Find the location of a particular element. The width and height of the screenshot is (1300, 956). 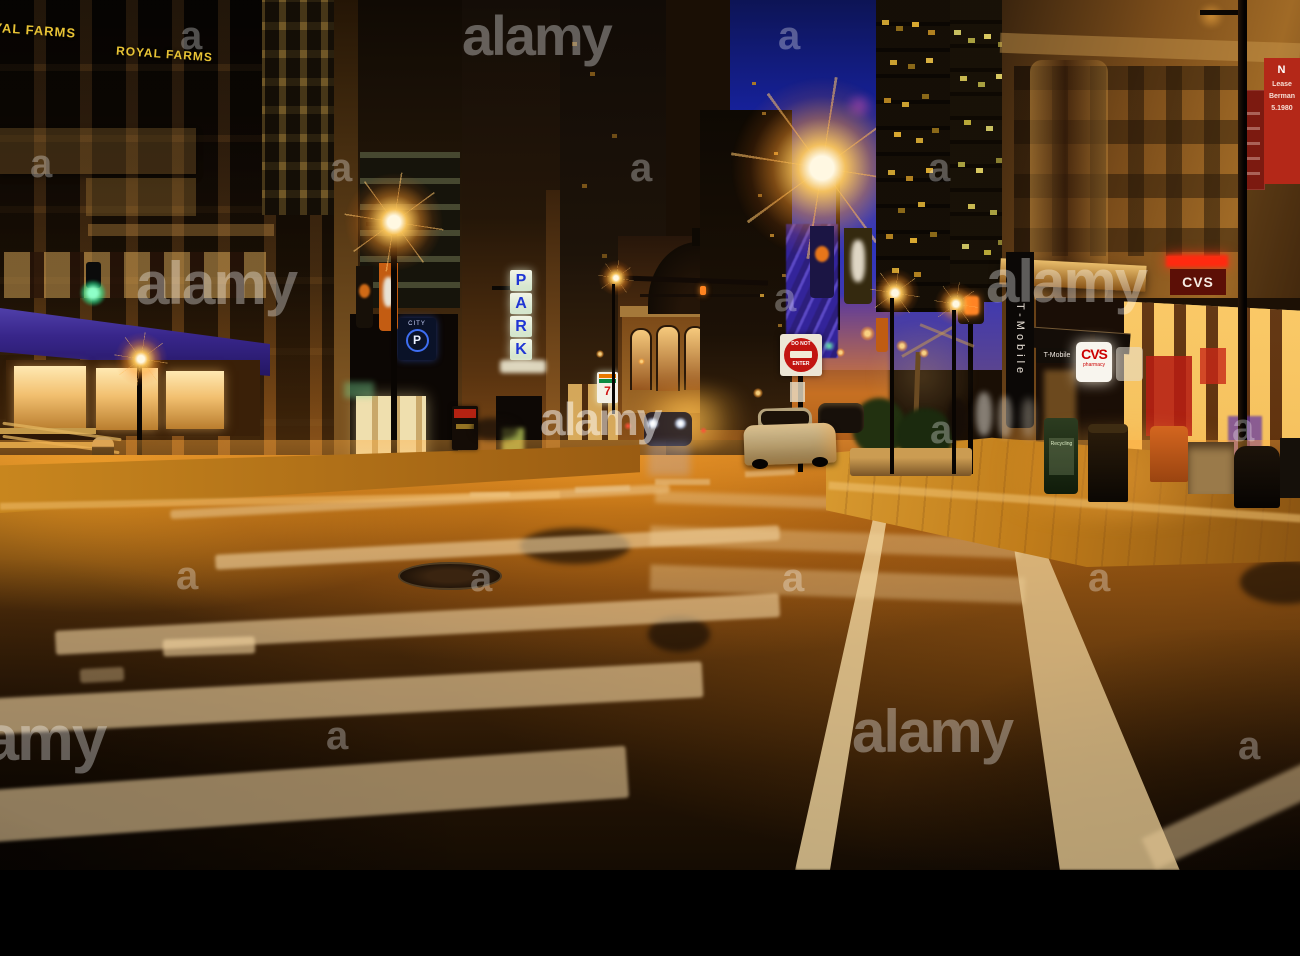

alamy-footer-bar: alamy Image ID: EHT47W www.alamy.com is located at coordinates (650, 913).